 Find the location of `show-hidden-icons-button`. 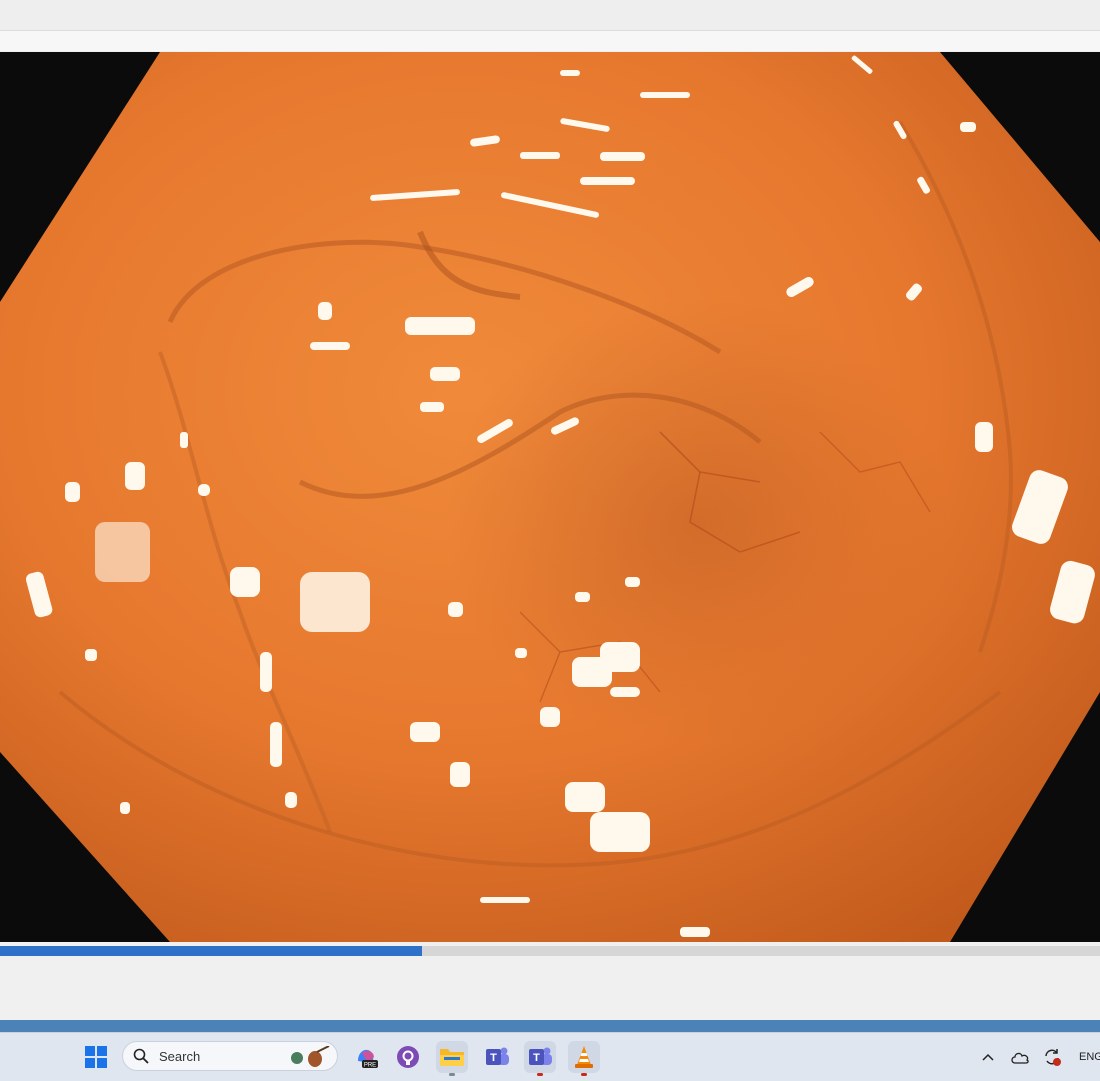

show-hidden-icons-button is located at coordinates (988, 1057).